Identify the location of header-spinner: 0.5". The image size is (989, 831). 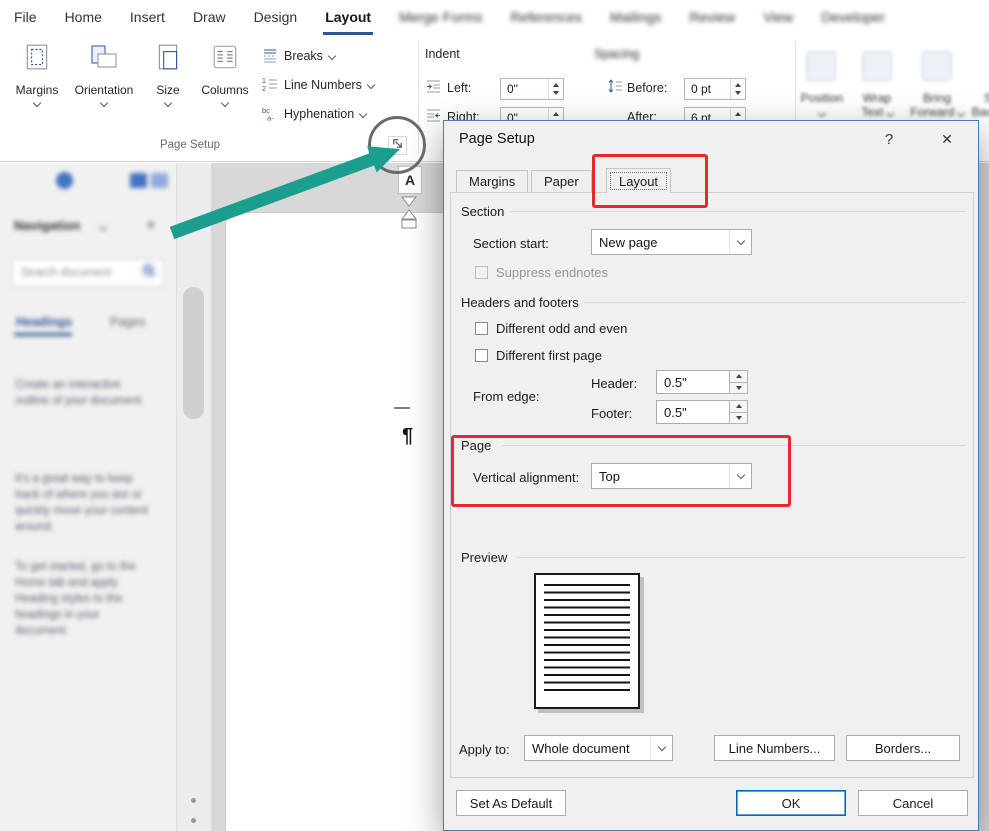
(702, 382).